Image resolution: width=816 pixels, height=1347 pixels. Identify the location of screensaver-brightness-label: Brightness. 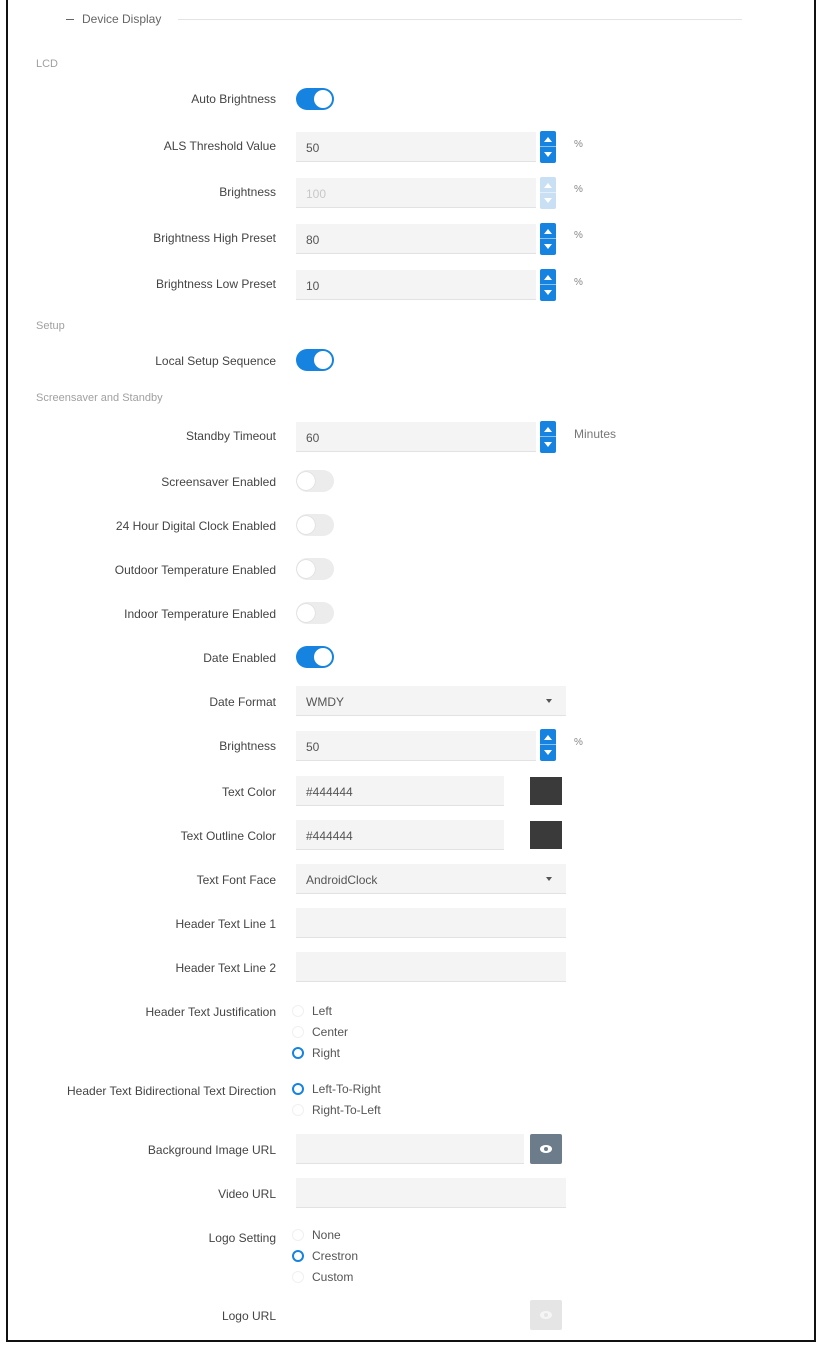
(247, 746).